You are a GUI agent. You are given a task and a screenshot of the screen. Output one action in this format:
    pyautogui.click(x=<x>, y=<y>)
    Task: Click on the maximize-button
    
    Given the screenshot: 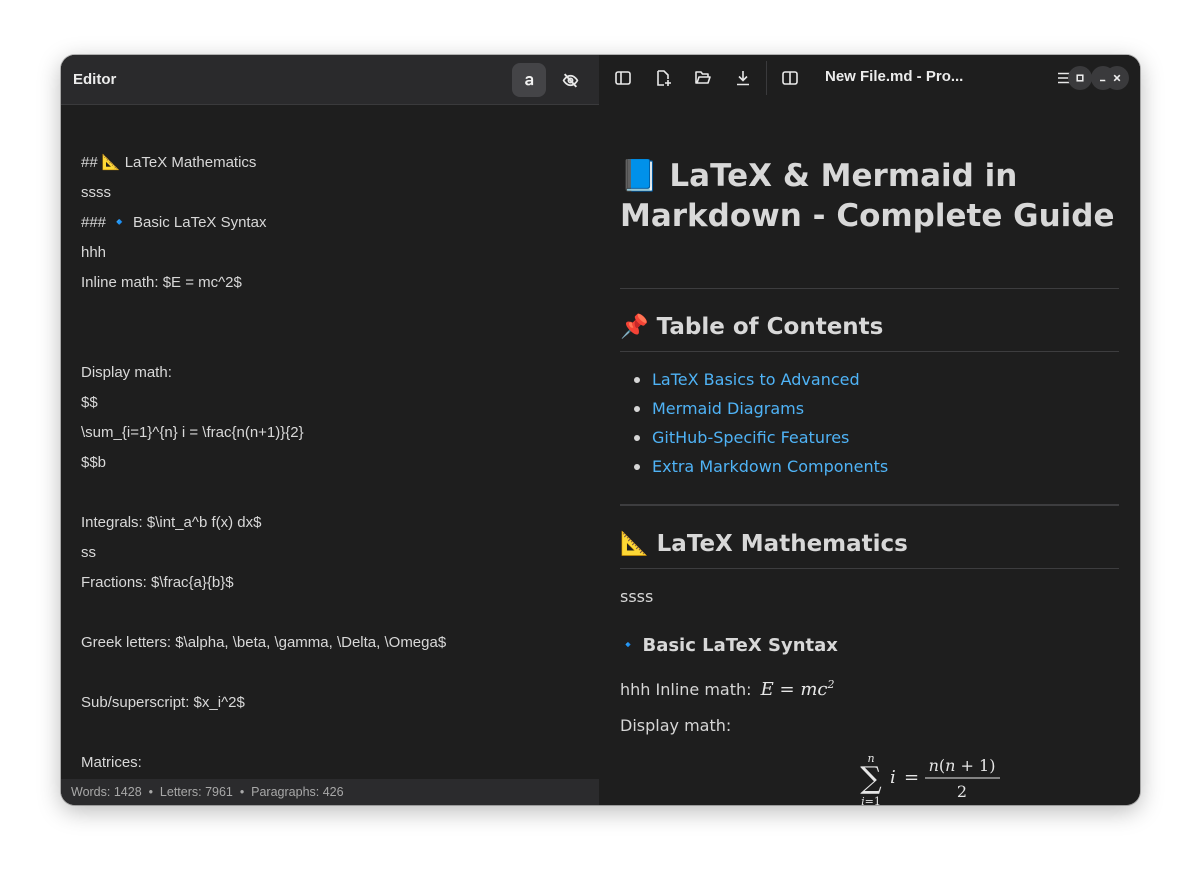 What is the action you would take?
    pyautogui.click(x=1080, y=78)
    